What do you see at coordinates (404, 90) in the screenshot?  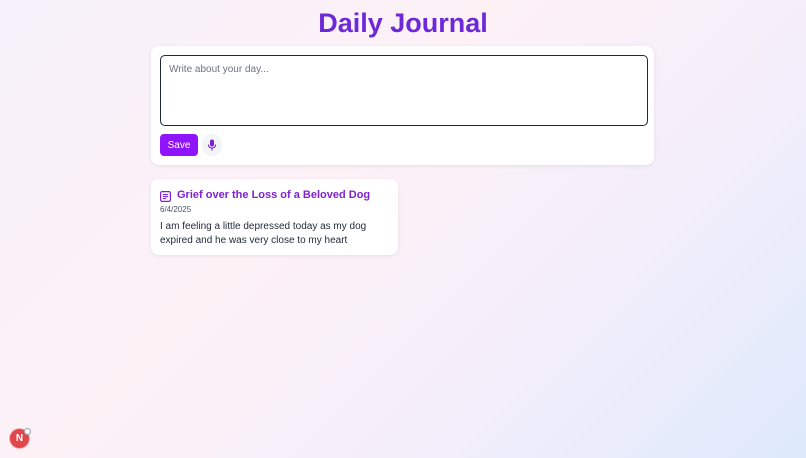 I see `journal-entry-input` at bounding box center [404, 90].